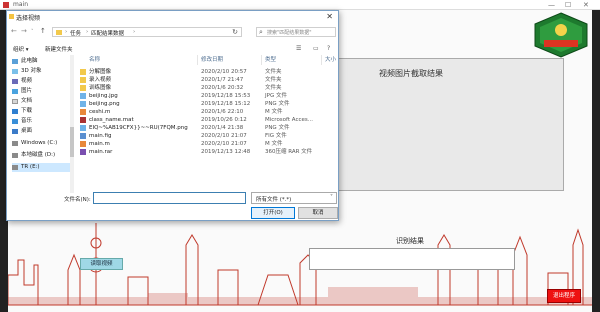 This screenshot has width=600, height=312. Describe the element at coordinates (208, 104) in the screenshot. I see `file-row: beijing.png 2019/12/18 15:12 PNG 文件` at that location.